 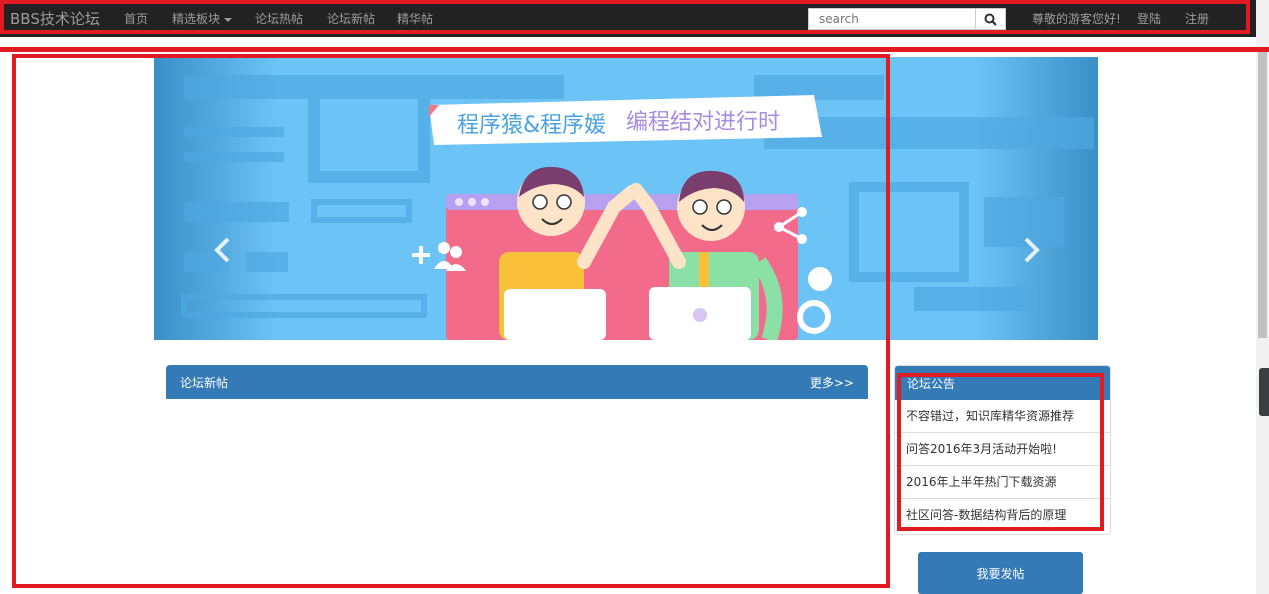 What do you see at coordinates (531, 125) in the screenshot?
I see `banner-headline-left: 程序猿&程序媛` at bounding box center [531, 125].